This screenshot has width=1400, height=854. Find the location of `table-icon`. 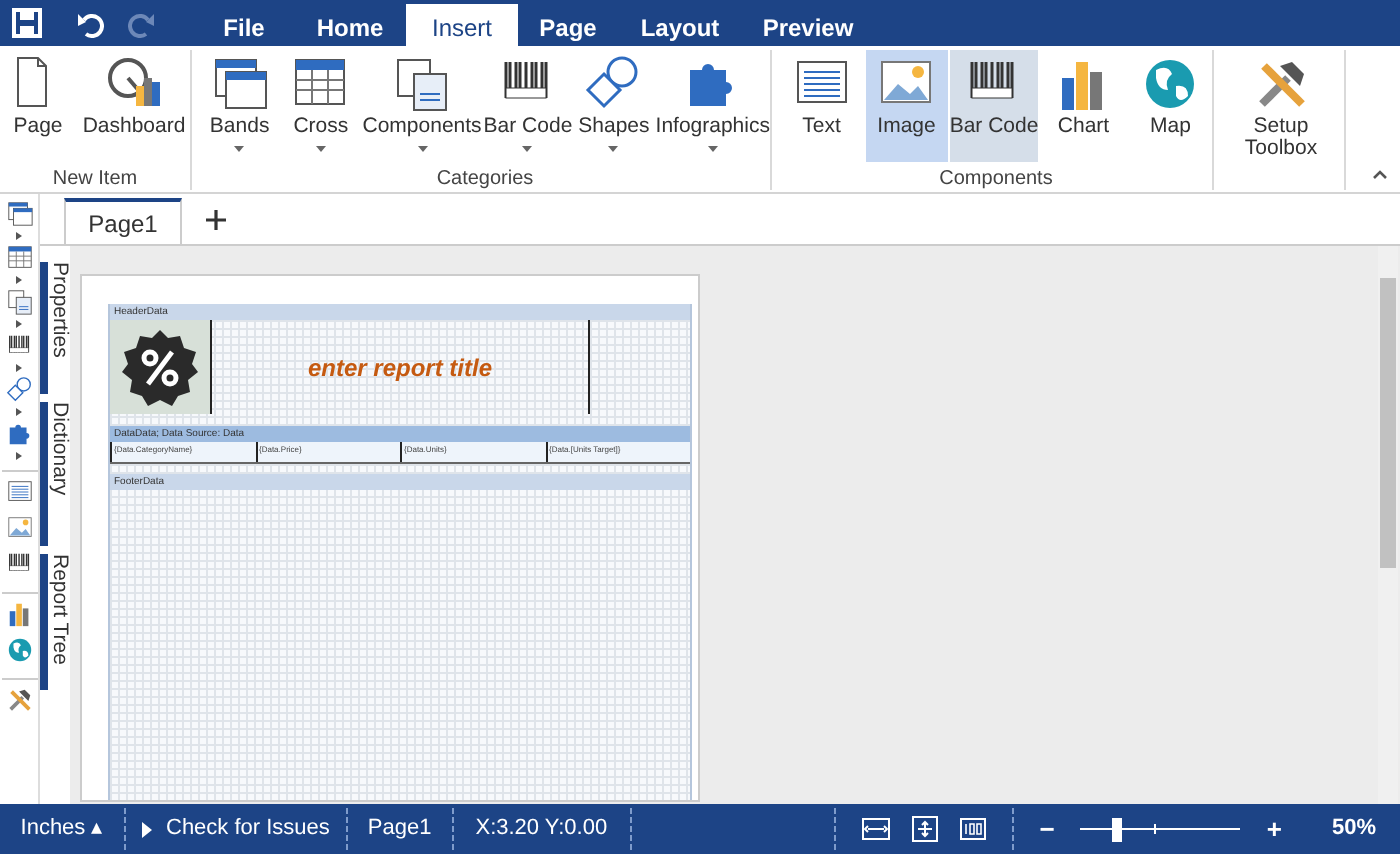

table-icon is located at coordinates (19, 258).